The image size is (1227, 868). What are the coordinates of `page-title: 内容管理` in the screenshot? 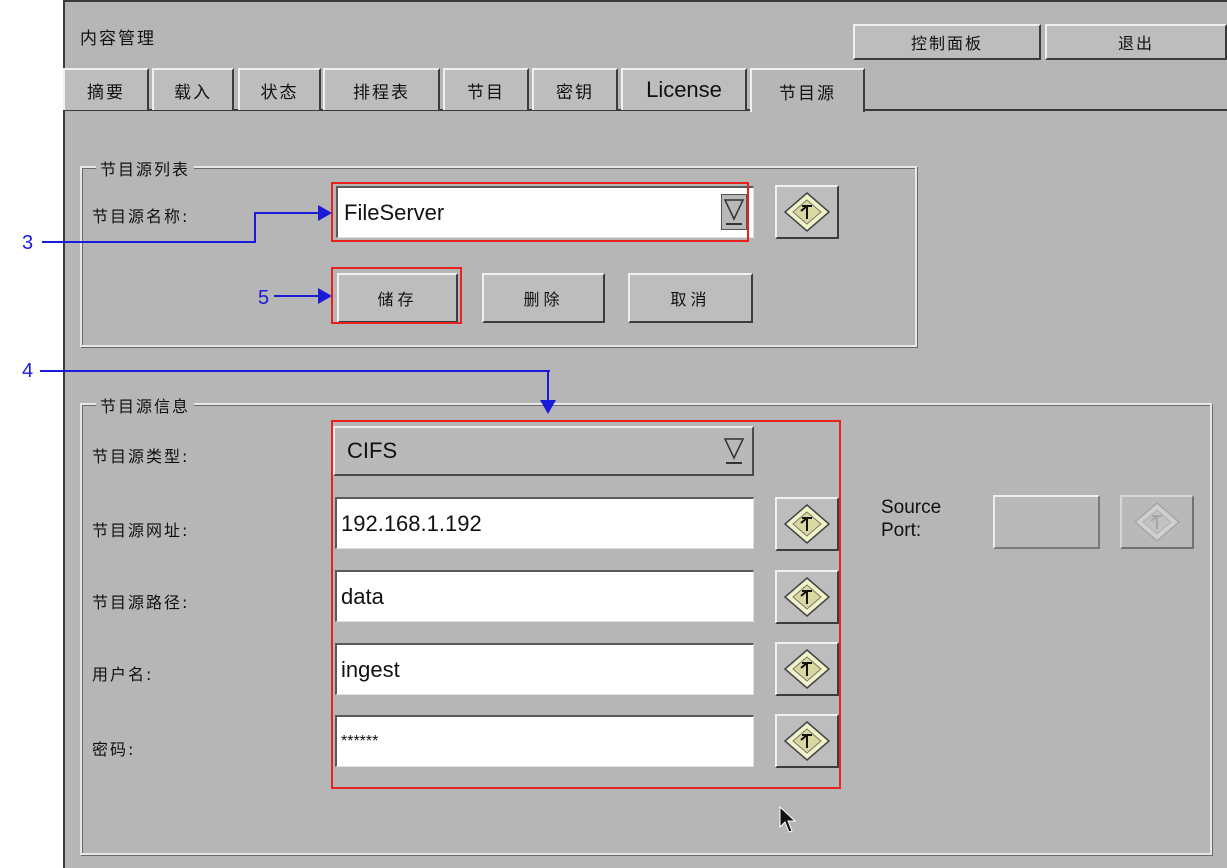 It's located at (118, 39).